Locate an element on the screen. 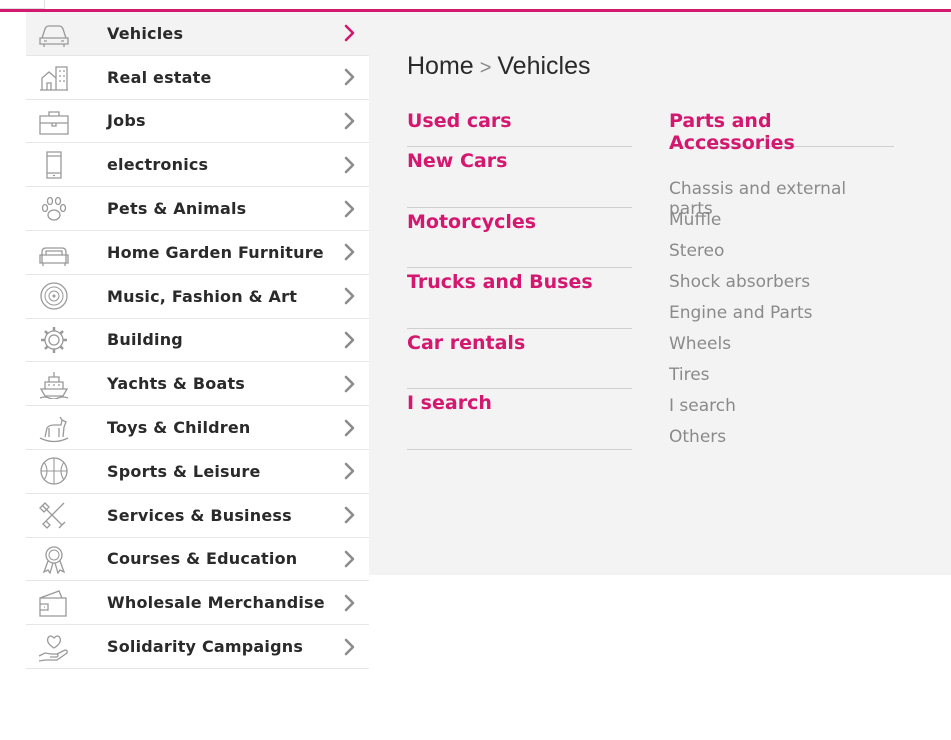 Image resolution: width=951 pixels, height=740 pixels. sidebar-item-pets-animals: Pets & Animals is located at coordinates (197, 209).